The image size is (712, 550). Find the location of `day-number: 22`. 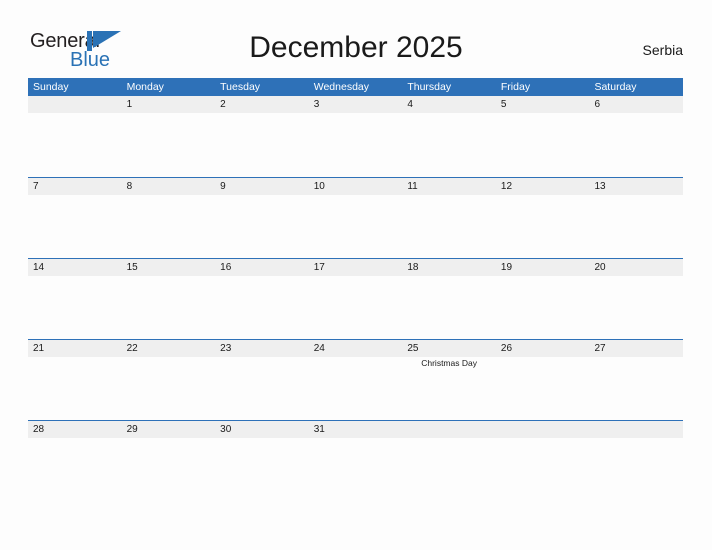

day-number: 22 is located at coordinates (132, 348).